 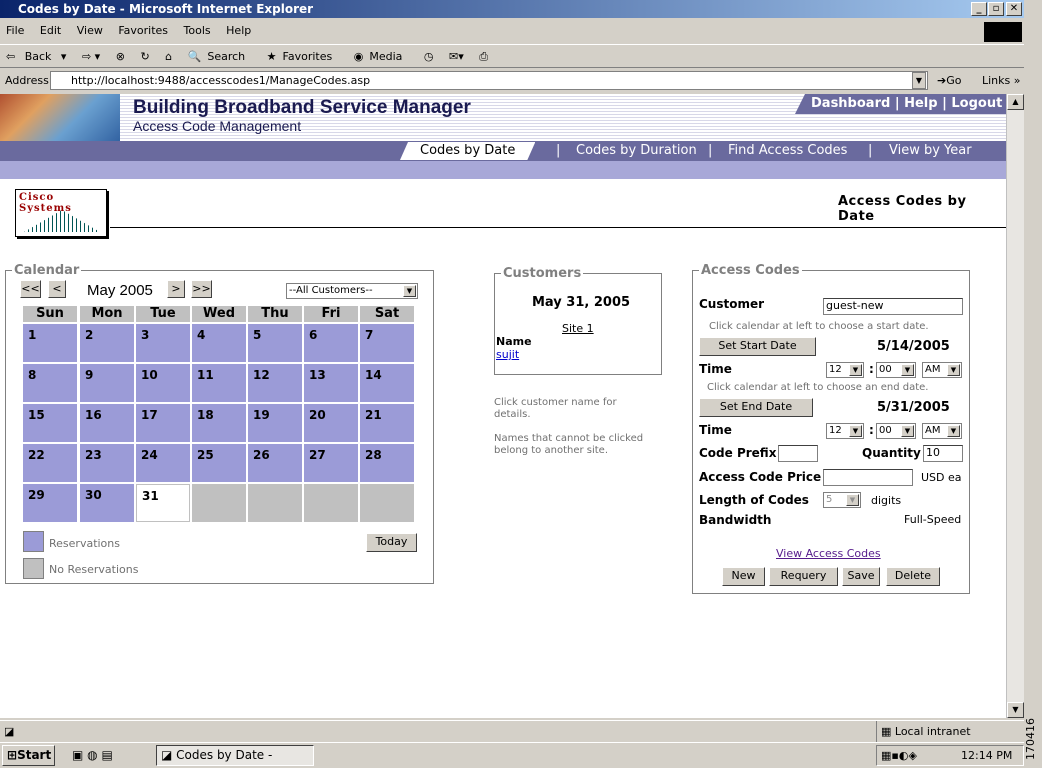 What do you see at coordinates (57, 289) in the screenshot?
I see `prev-month-button: <` at bounding box center [57, 289].